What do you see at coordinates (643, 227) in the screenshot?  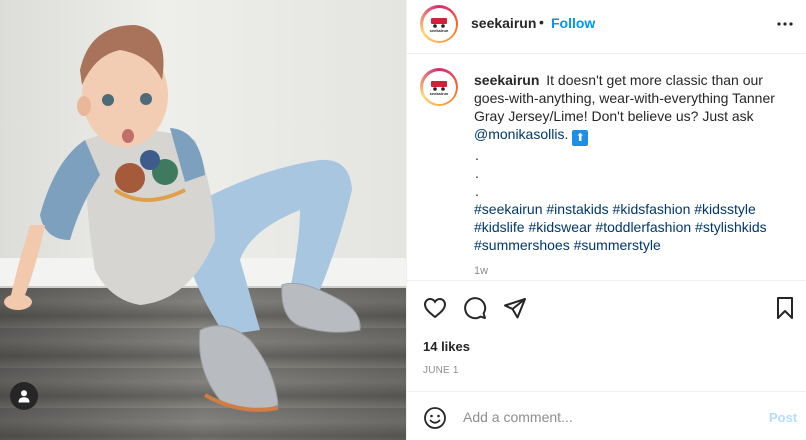 I see `hashtag-link: #toddlerfashion` at bounding box center [643, 227].